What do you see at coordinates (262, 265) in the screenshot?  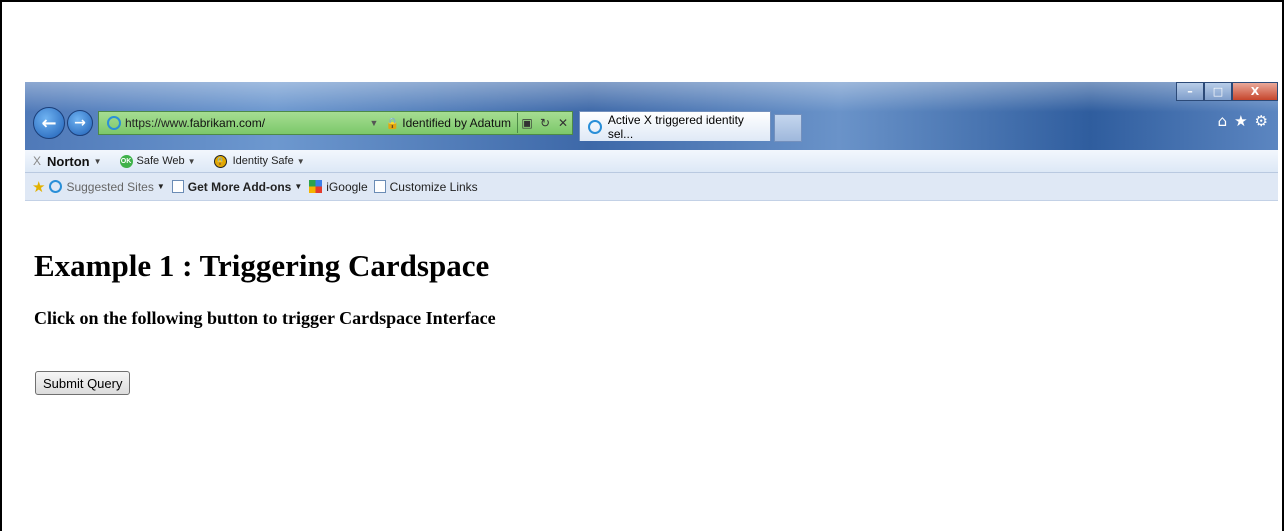 I see `page-title: Example 1 : Triggering Cardspace` at bounding box center [262, 265].